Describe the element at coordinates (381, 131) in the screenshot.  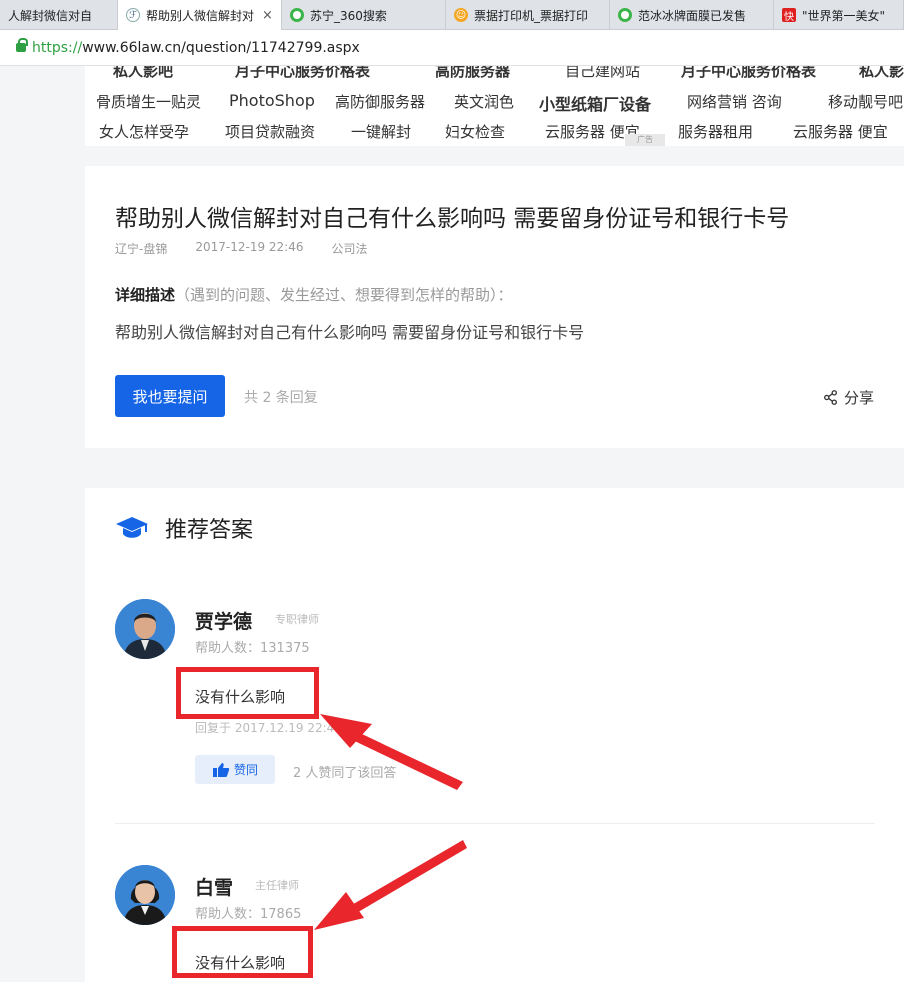
I see `ad-link: 一键解封` at that location.